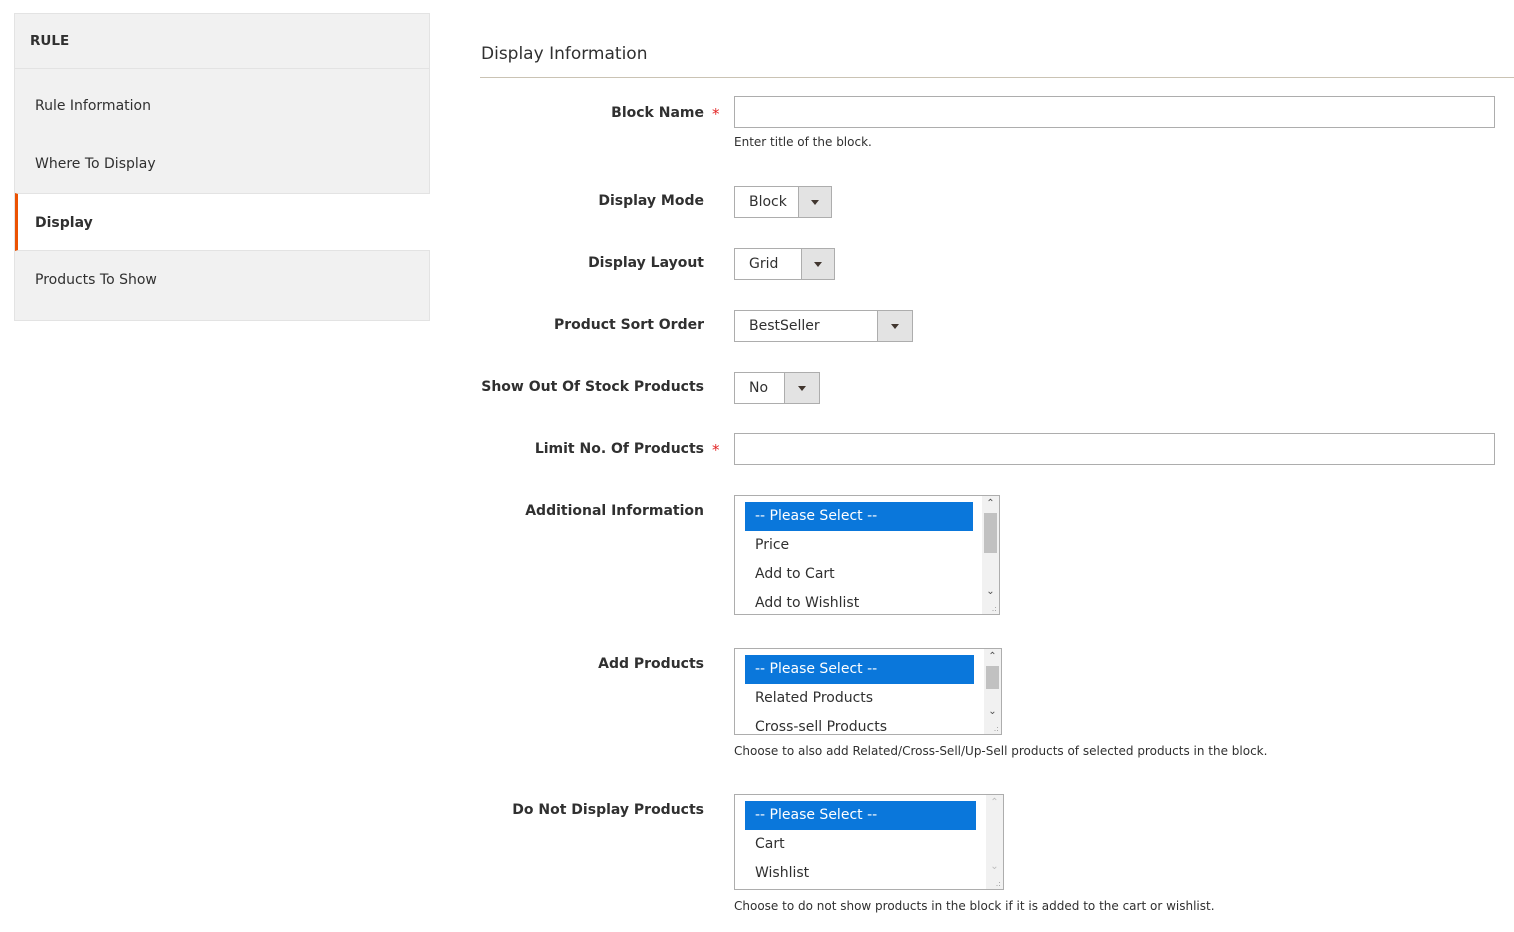 Image resolution: width=1514 pixels, height=932 pixels. I want to click on additional-information-label: Additional Information, so click(614, 511).